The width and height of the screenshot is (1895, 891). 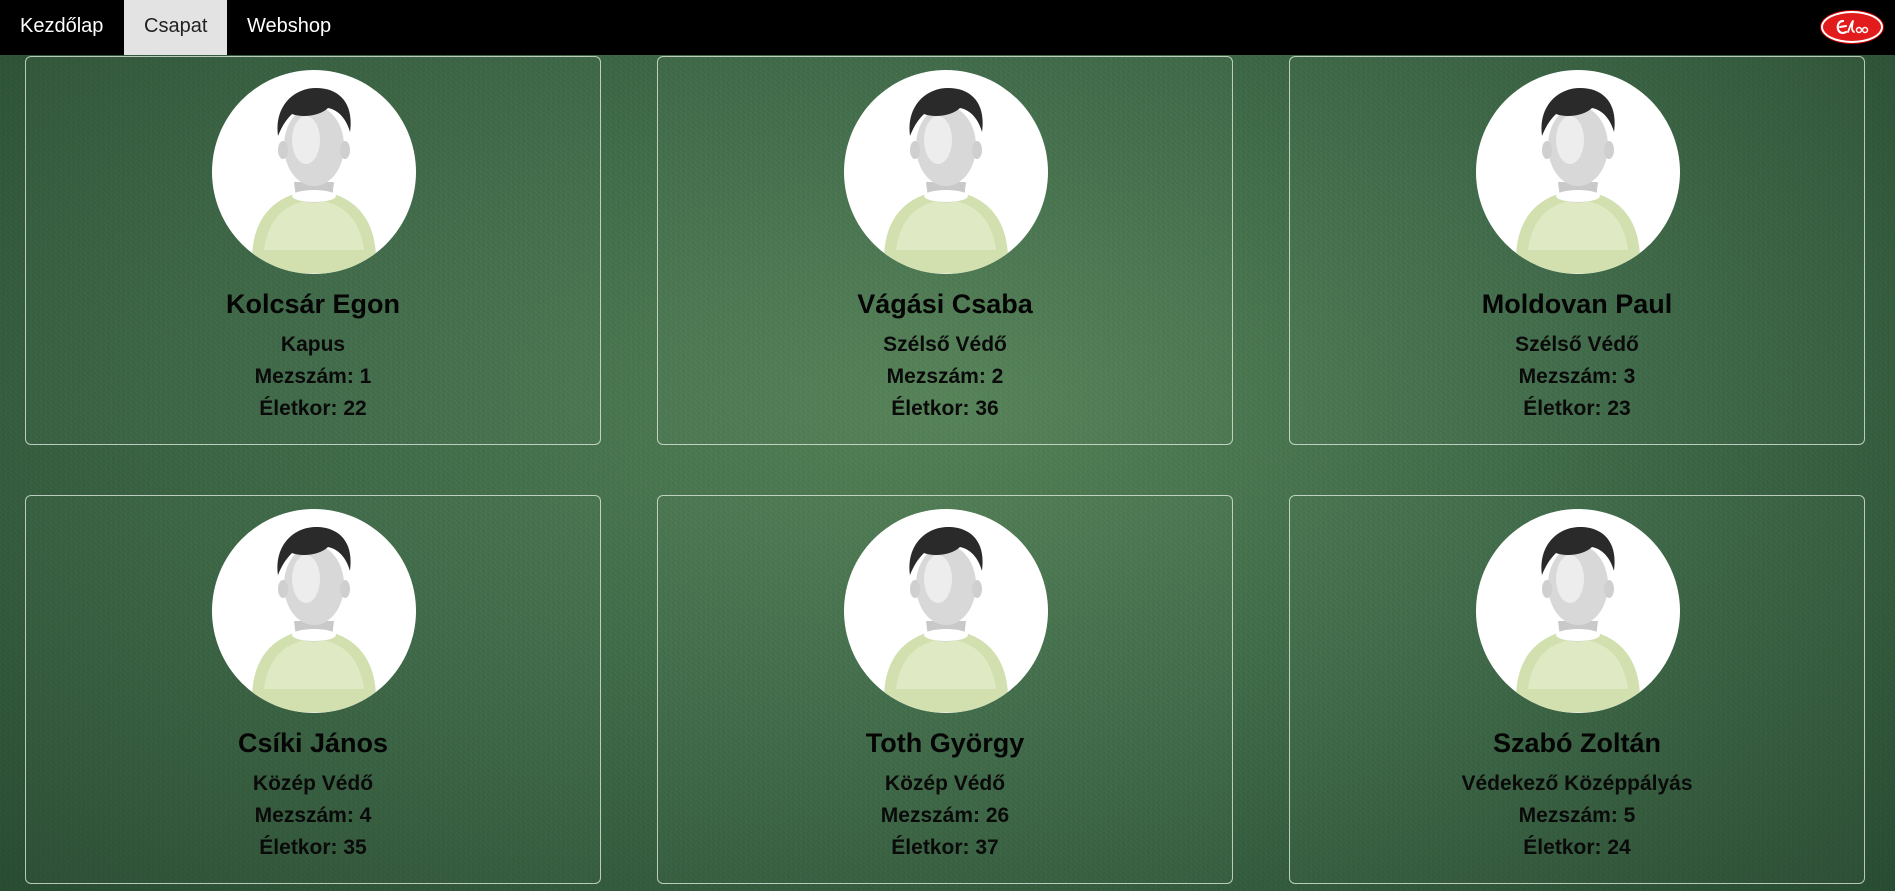 I want to click on club-logo-icon, so click(x=1852, y=27).